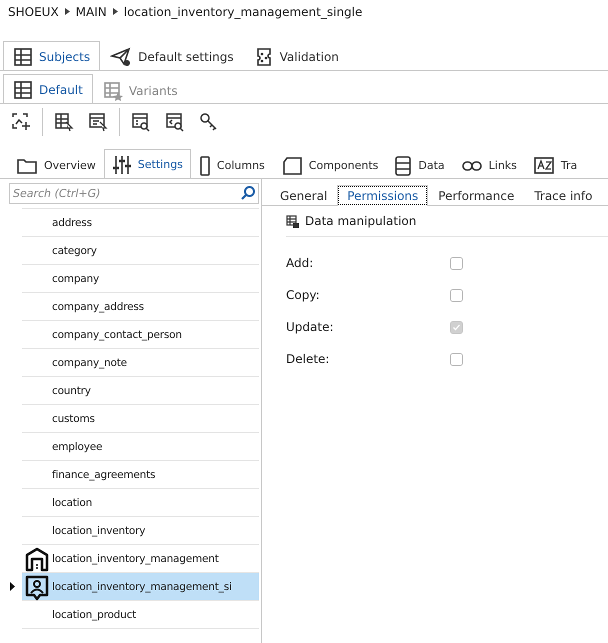 Image resolution: width=608 pixels, height=643 pixels. What do you see at coordinates (37, 588) in the screenshot?
I see `person-badge-icon` at bounding box center [37, 588].